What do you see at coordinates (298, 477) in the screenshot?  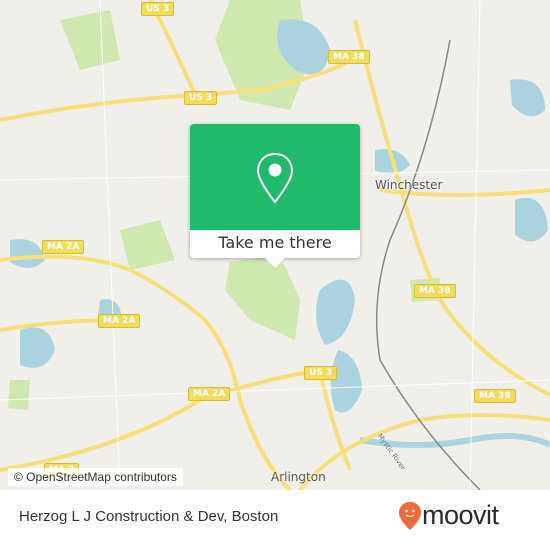 I see `place-label-arlington: Arlington` at bounding box center [298, 477].